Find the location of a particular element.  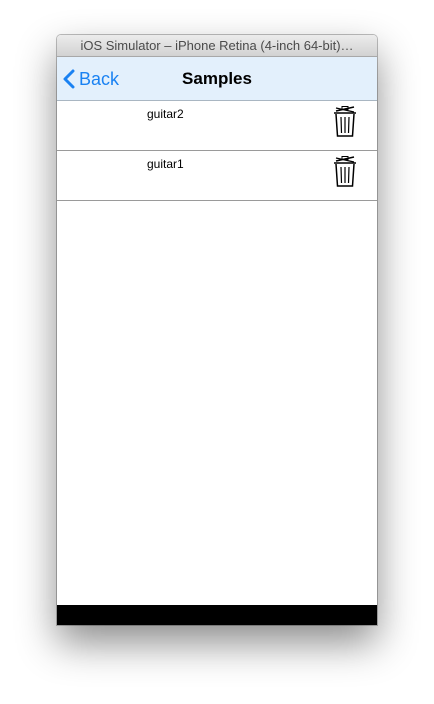

list-item: guitar1 is located at coordinates (217, 176).